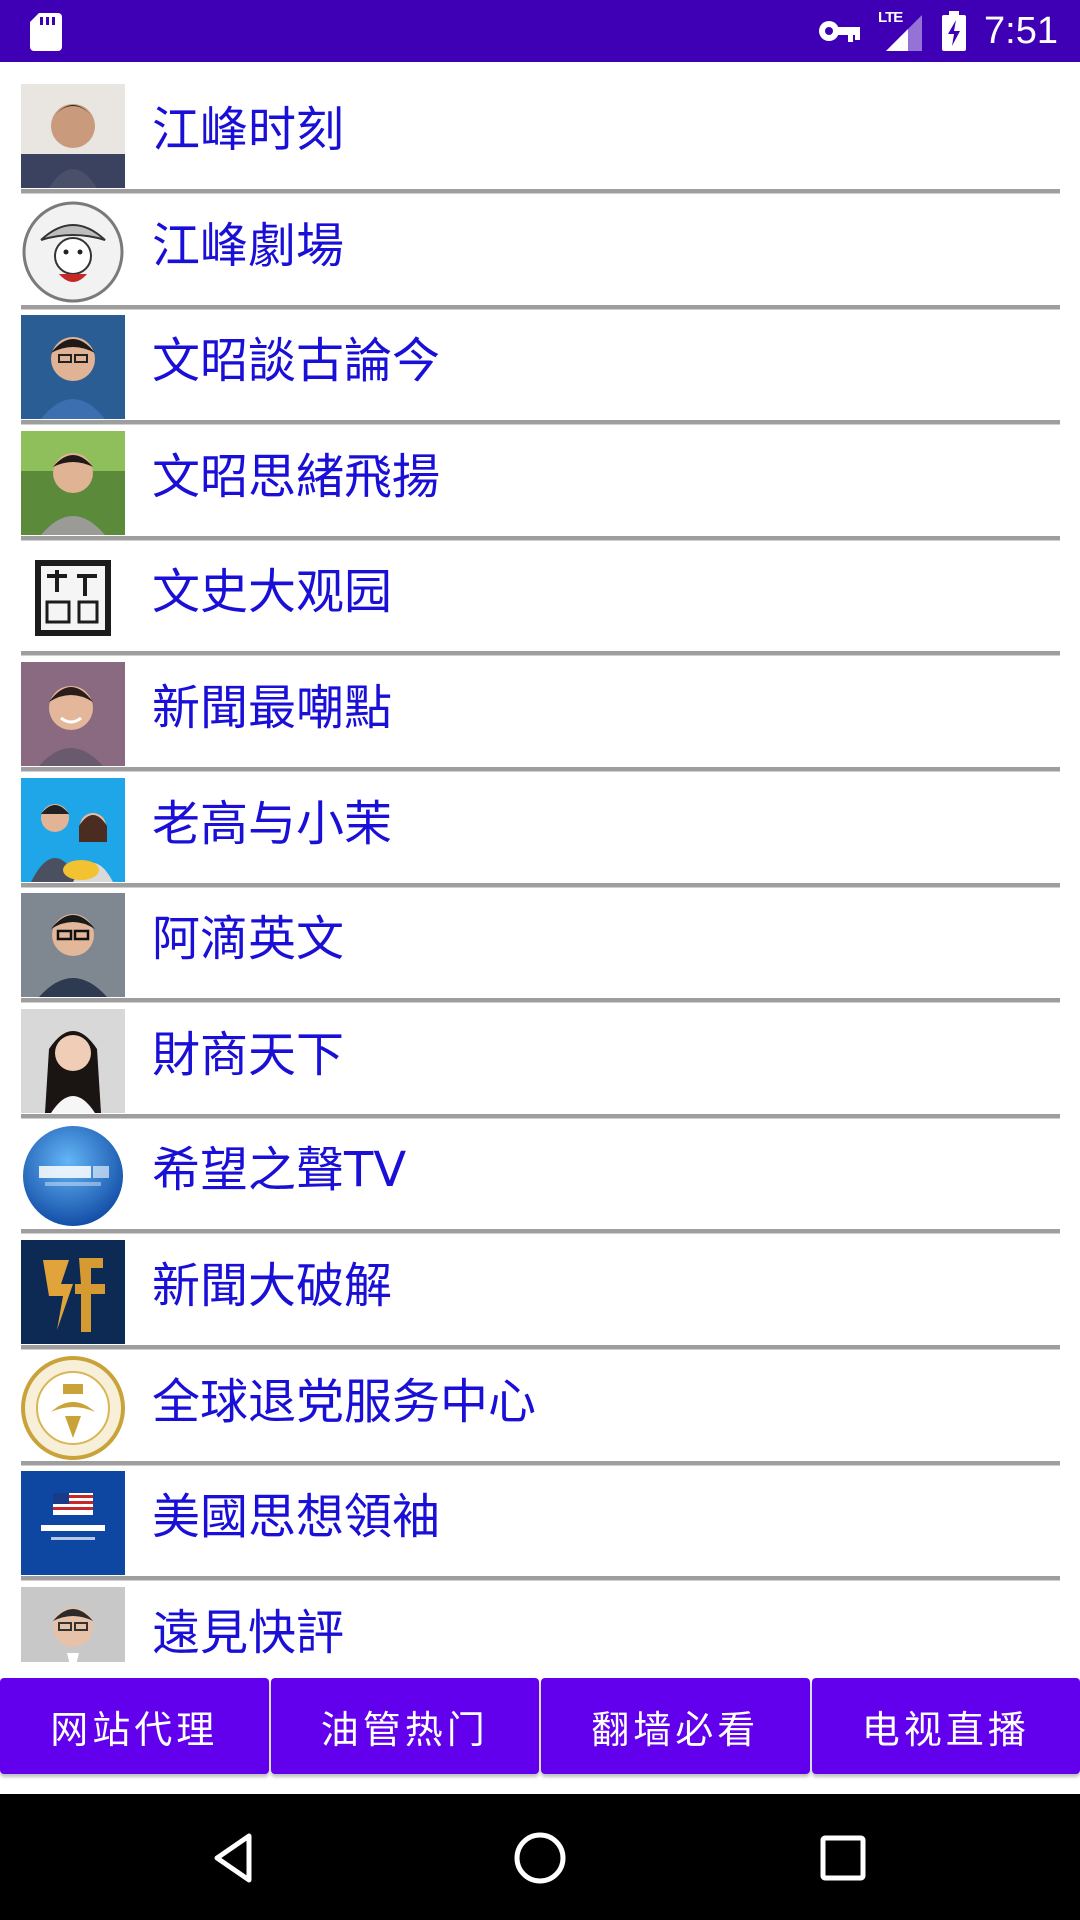 The height and width of the screenshot is (1920, 1080). I want to click on list-item: 江峰劇場, so click(540, 244).